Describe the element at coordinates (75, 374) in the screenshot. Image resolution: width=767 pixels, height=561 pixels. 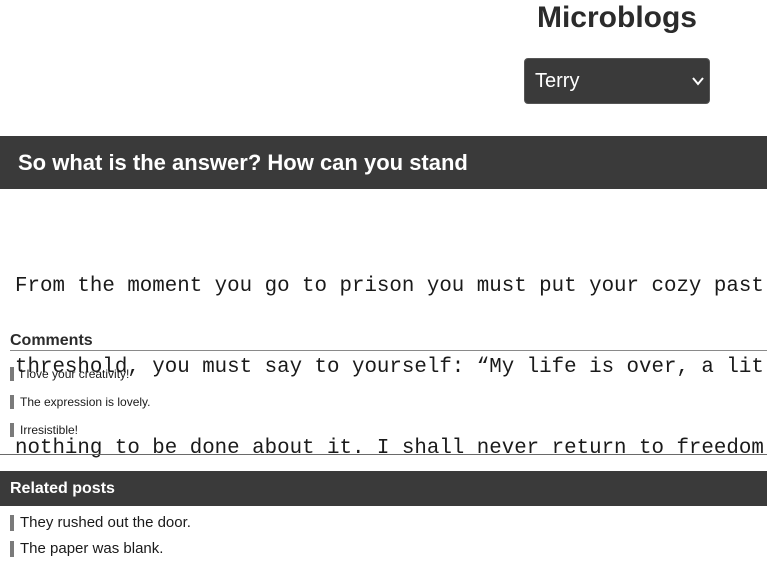
I see `comment-text: I love your creativity!` at that location.